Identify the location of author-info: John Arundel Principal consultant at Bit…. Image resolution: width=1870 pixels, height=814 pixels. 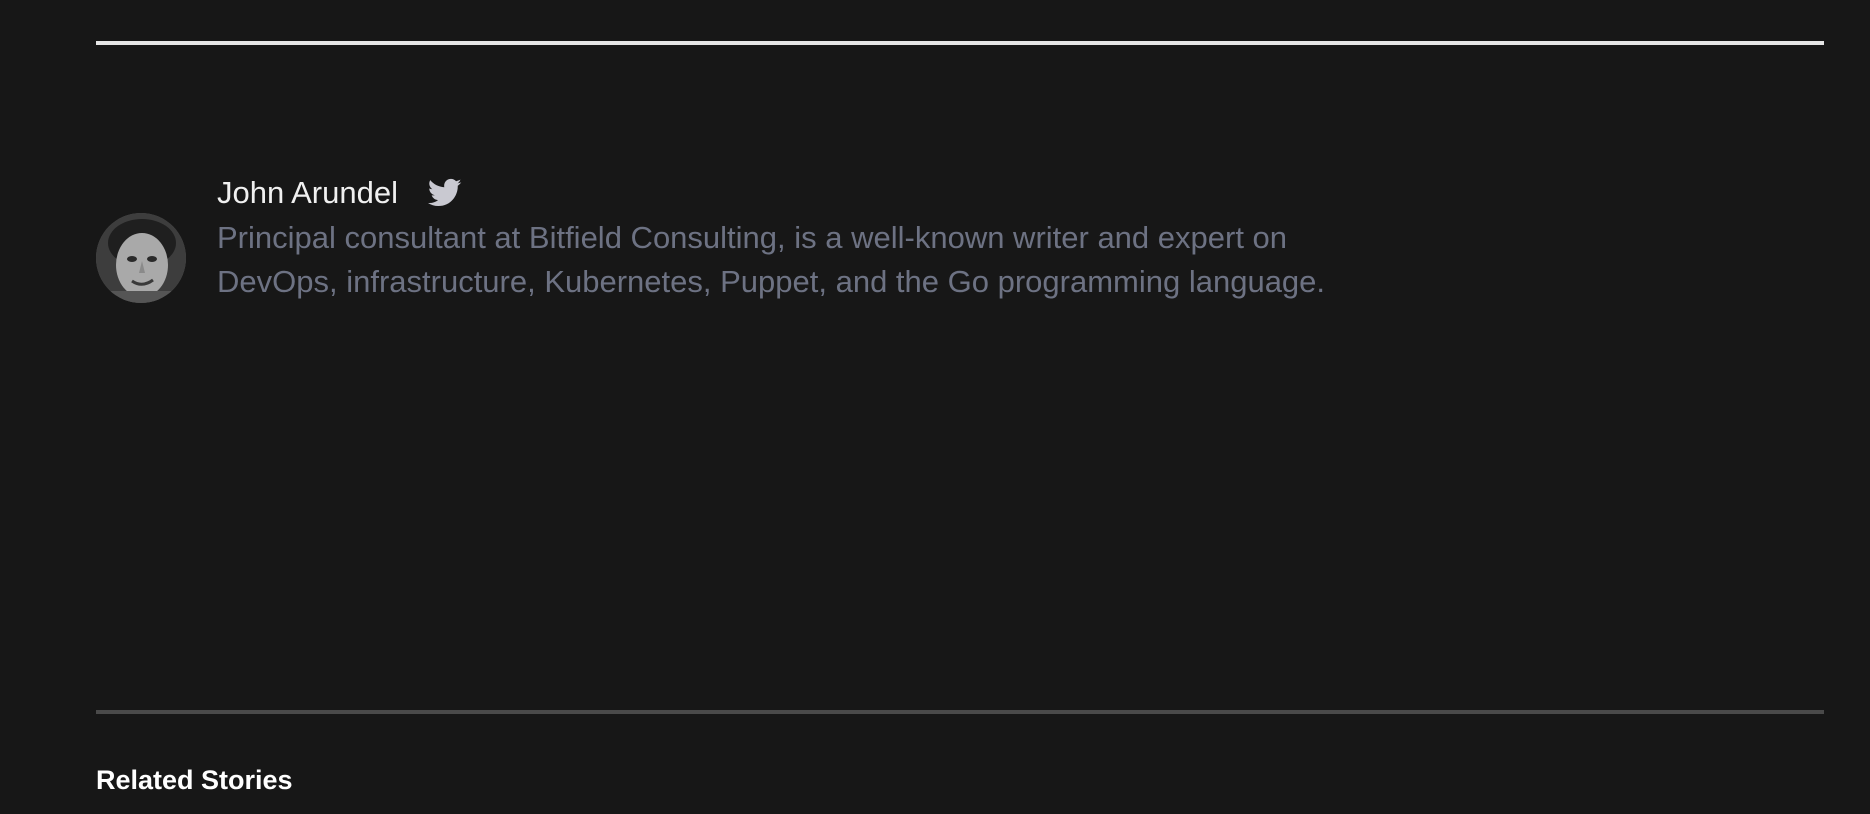
(802, 237).